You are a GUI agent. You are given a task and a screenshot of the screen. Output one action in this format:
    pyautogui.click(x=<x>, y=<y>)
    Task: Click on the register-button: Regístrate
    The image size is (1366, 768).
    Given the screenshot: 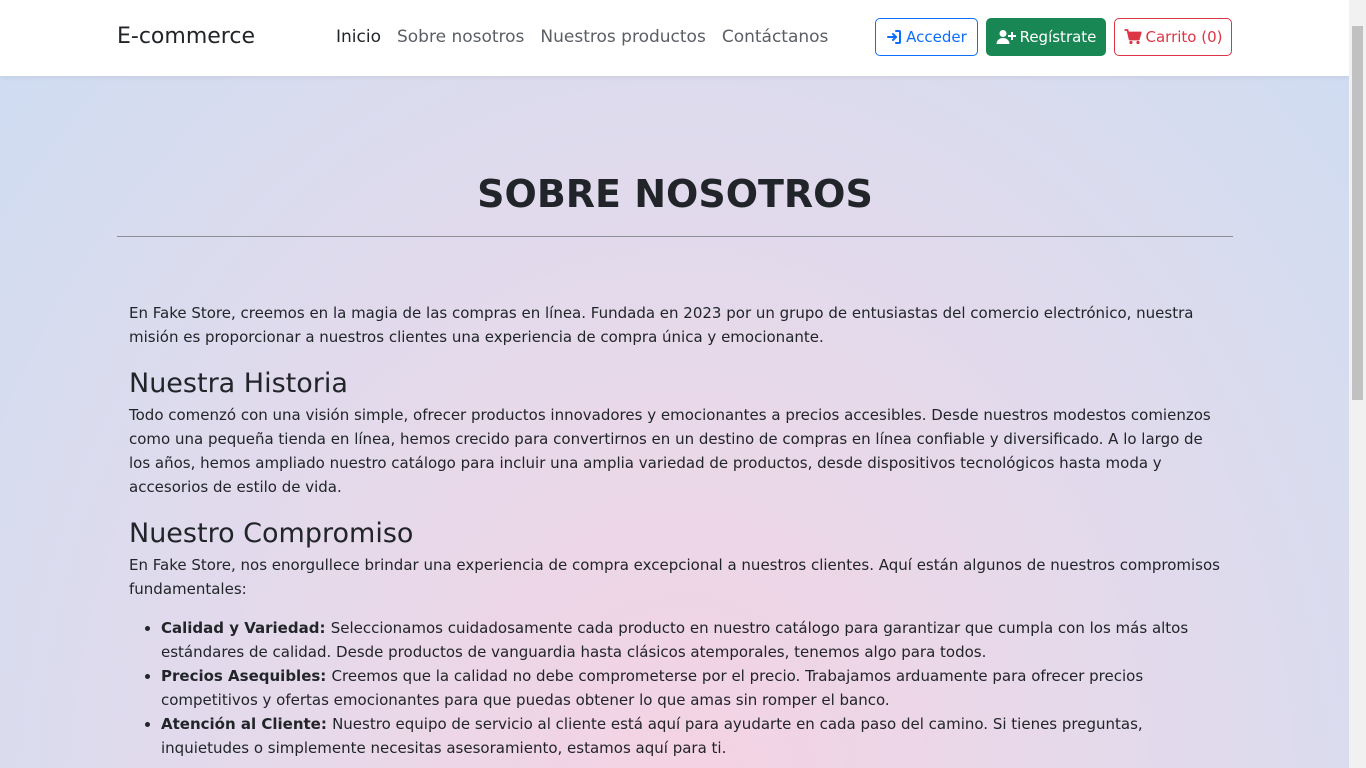 What is the action you would take?
    pyautogui.click(x=1046, y=37)
    